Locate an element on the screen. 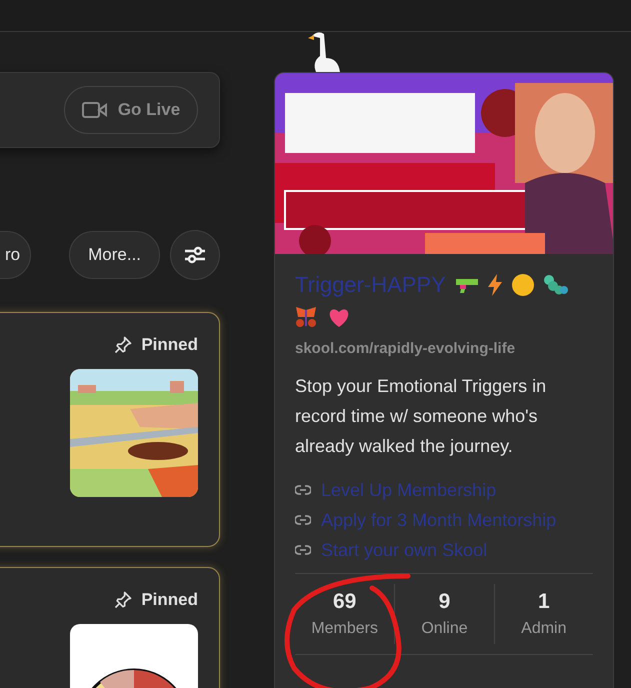 This screenshot has width=631, height=688. group-description: Stop your Emotional Triggers in record time w/ someone who's already walked the journey. is located at coordinates (421, 416).